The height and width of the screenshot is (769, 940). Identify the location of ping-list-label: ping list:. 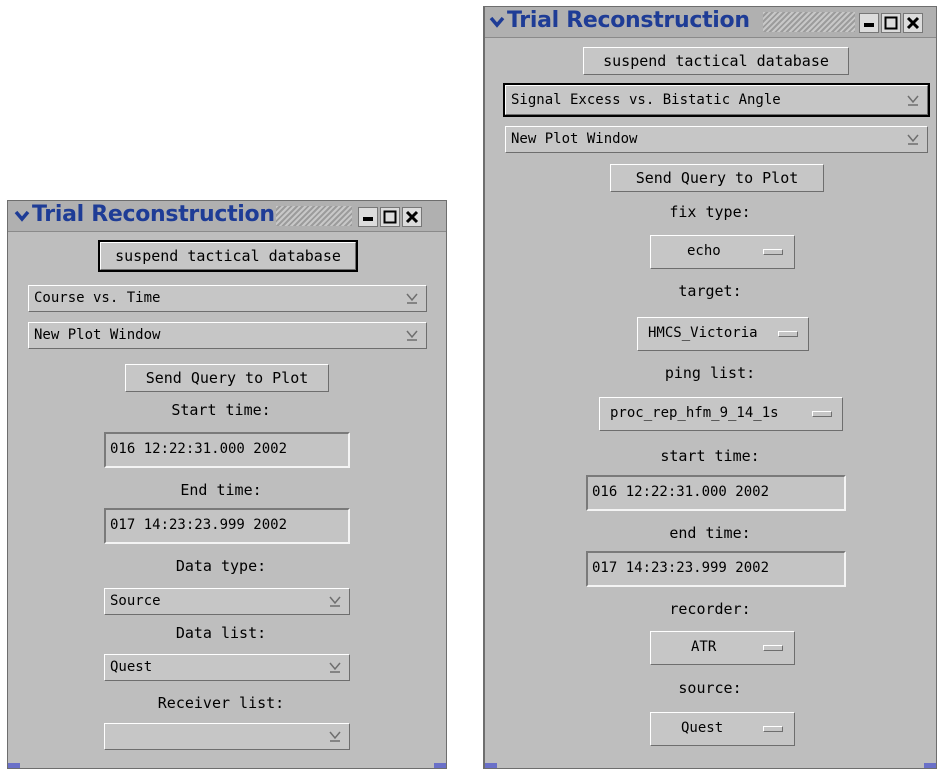
(710, 373).